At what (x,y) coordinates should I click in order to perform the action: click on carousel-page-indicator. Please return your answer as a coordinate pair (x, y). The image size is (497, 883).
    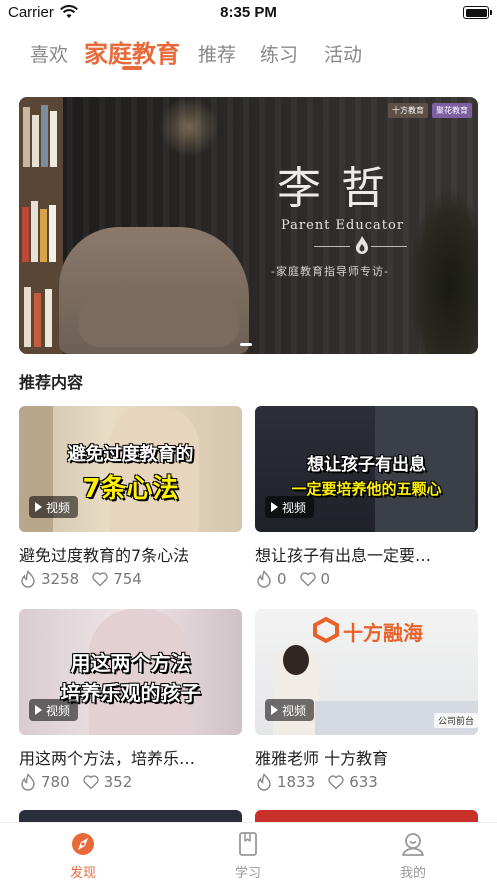
    Looking at the image, I should click on (246, 344).